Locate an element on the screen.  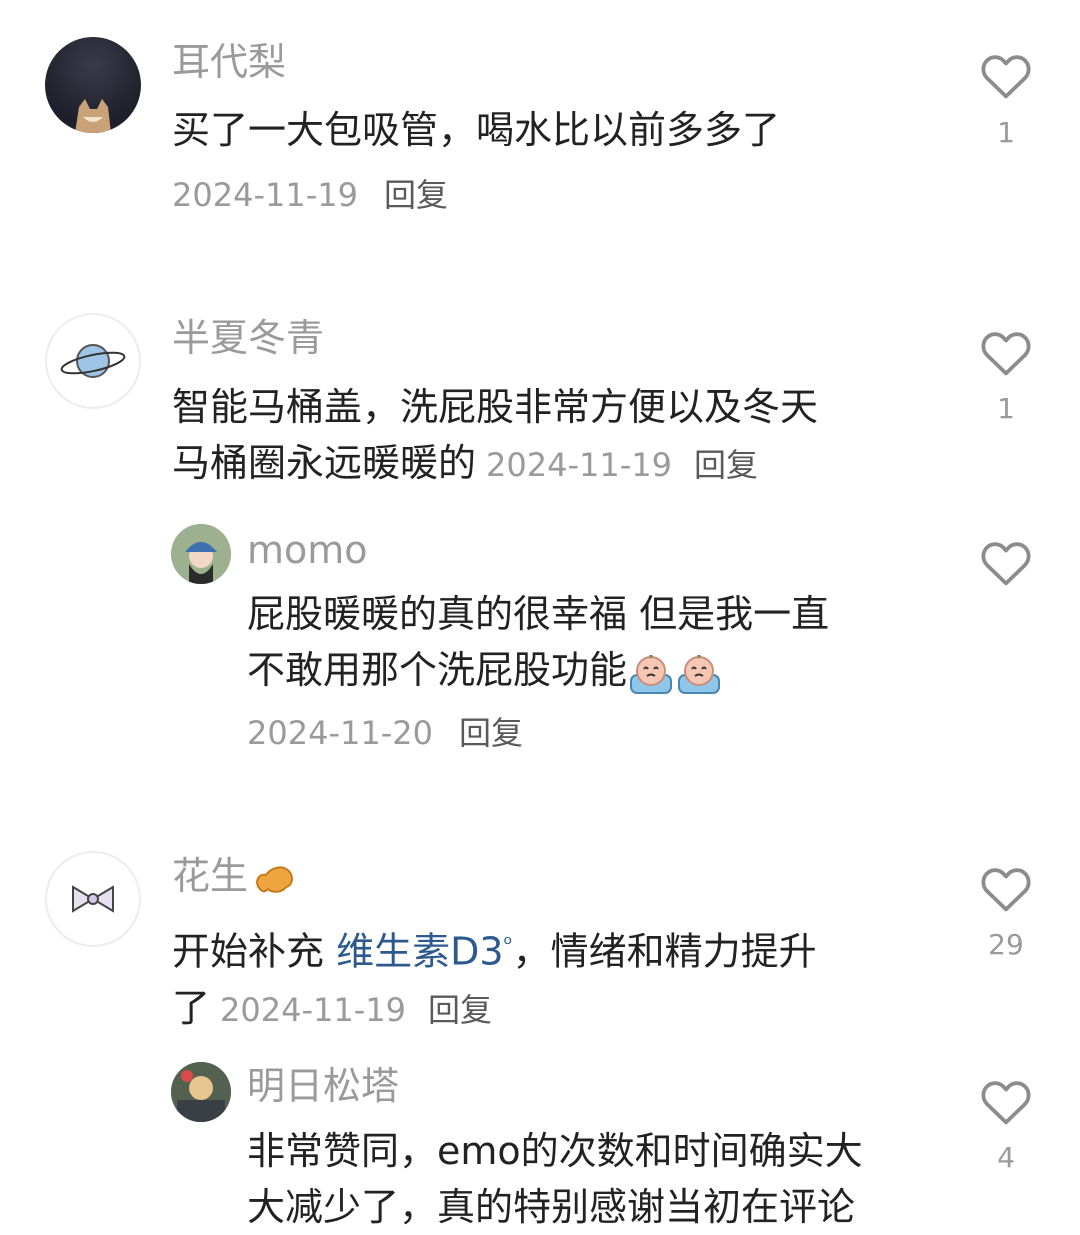
comment-text-line: 开始补充 维生素D3ᵒ，情绪和精力提升 is located at coordinates (494, 951).